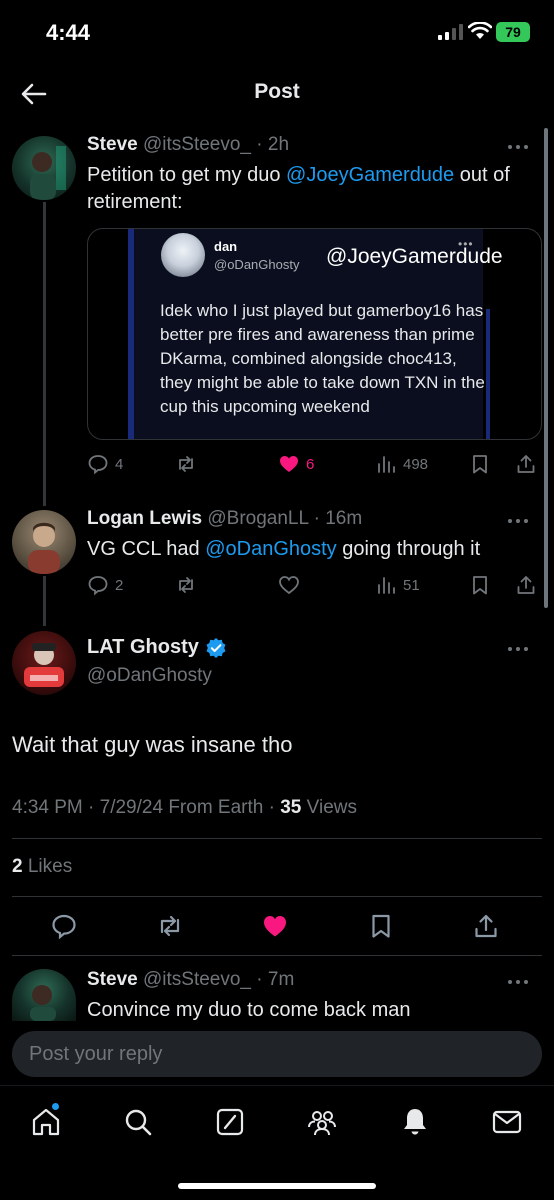  Describe the element at coordinates (17, 866) in the screenshot. I see `likes-count: 2` at that location.